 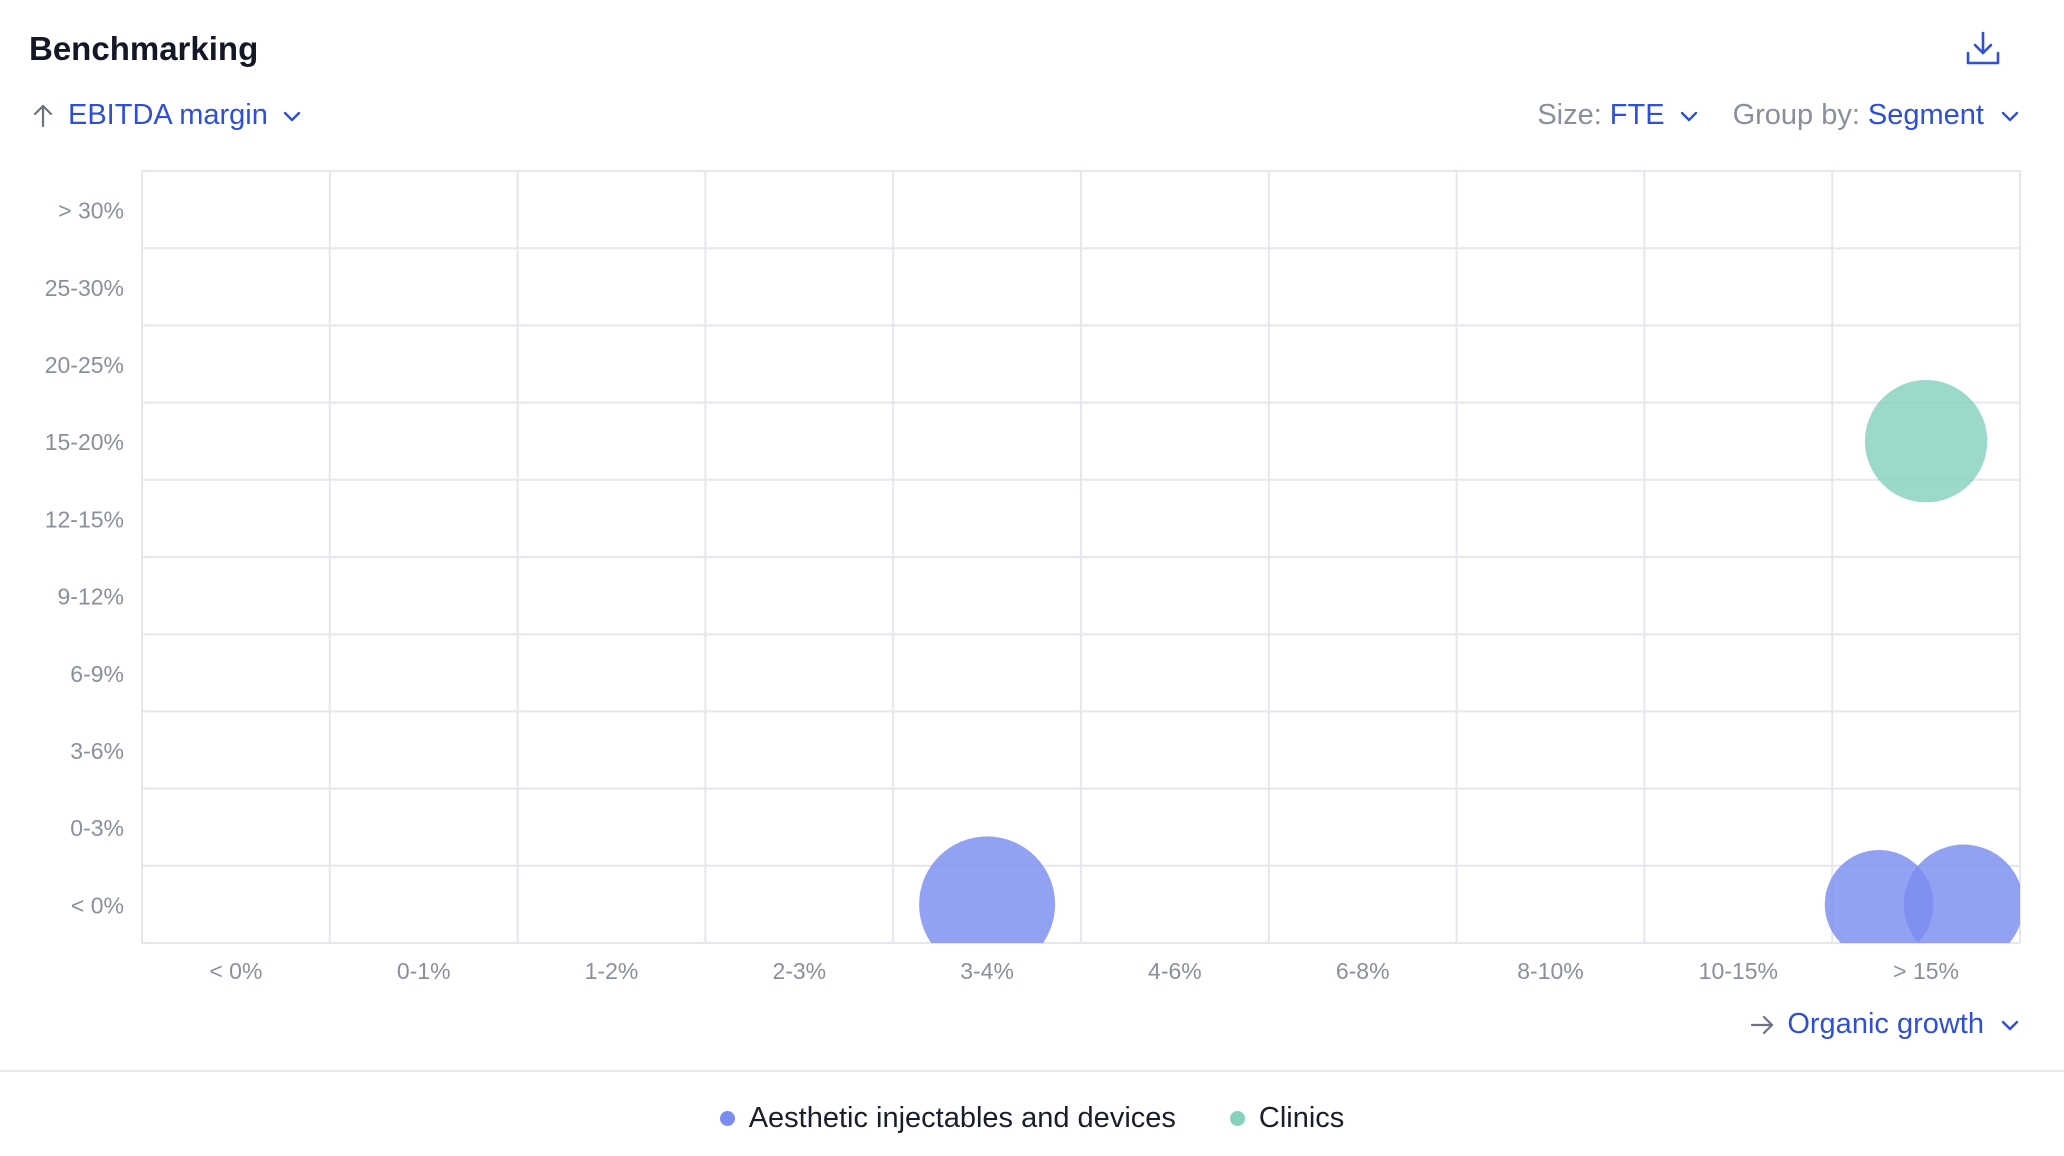 What do you see at coordinates (91, 211) in the screenshot?
I see `y-tick-label: > 30%` at bounding box center [91, 211].